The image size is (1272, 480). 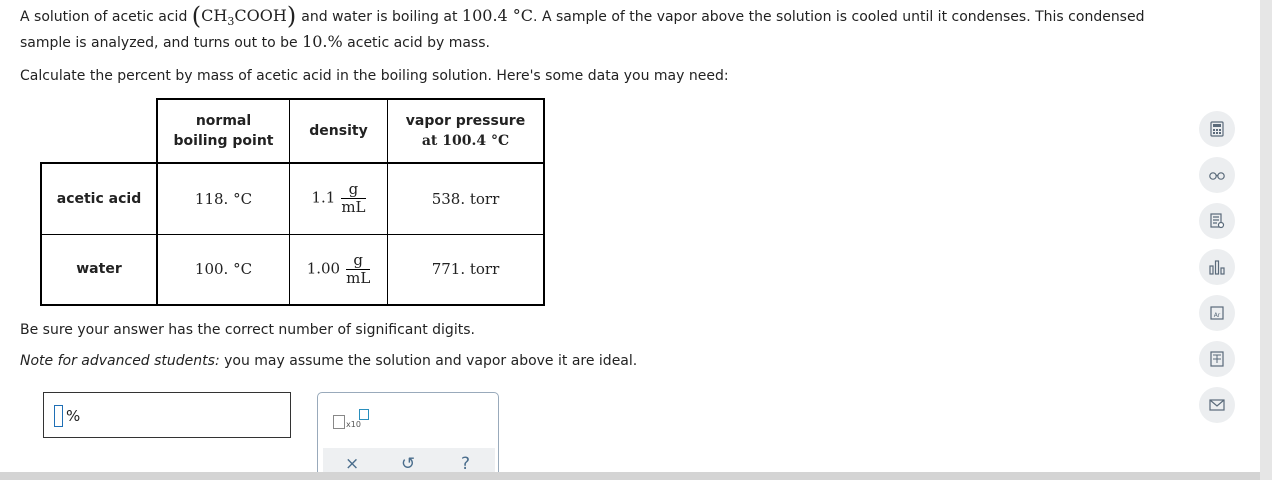 What do you see at coordinates (466, 269) in the screenshot?
I see `water-vapor-pressure: 771. torr` at bounding box center [466, 269].